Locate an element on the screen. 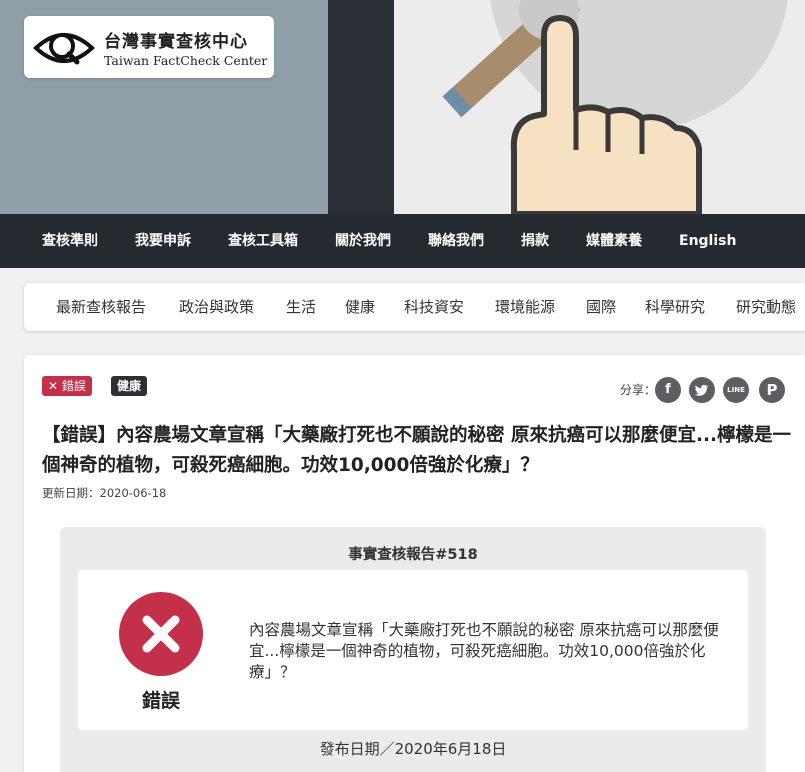  pointing-hand-illustration is located at coordinates (615, 107).